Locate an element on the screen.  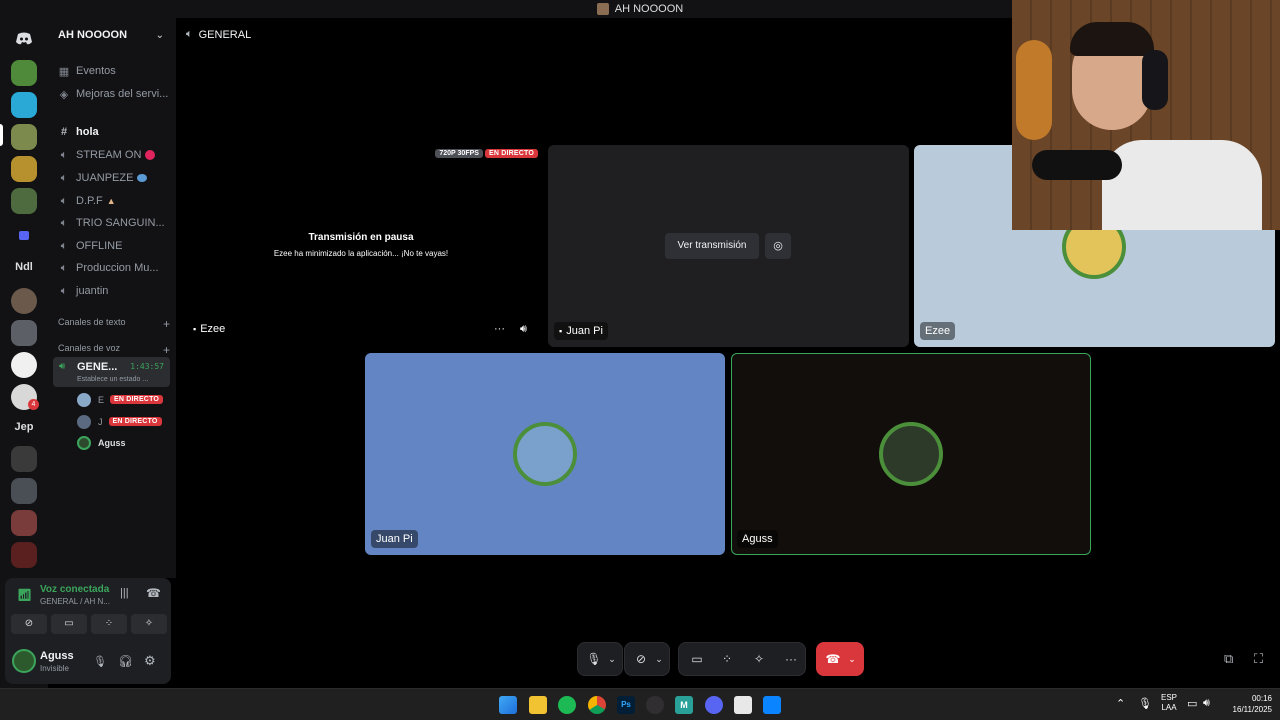
language-indicator: ESP LAA is located at coordinates (1169, 703).